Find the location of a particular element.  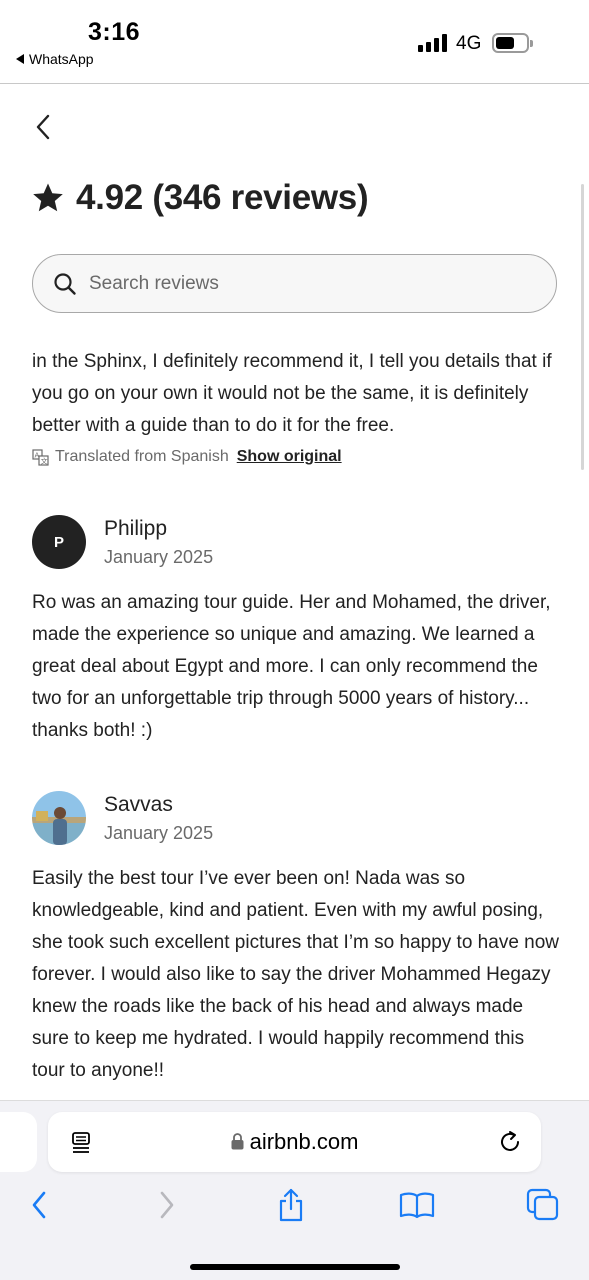

avatar is located at coordinates (59, 818).